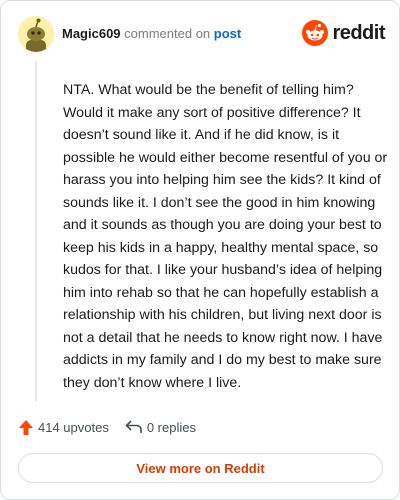 The height and width of the screenshot is (500, 400). I want to click on post-link: post, so click(227, 33).